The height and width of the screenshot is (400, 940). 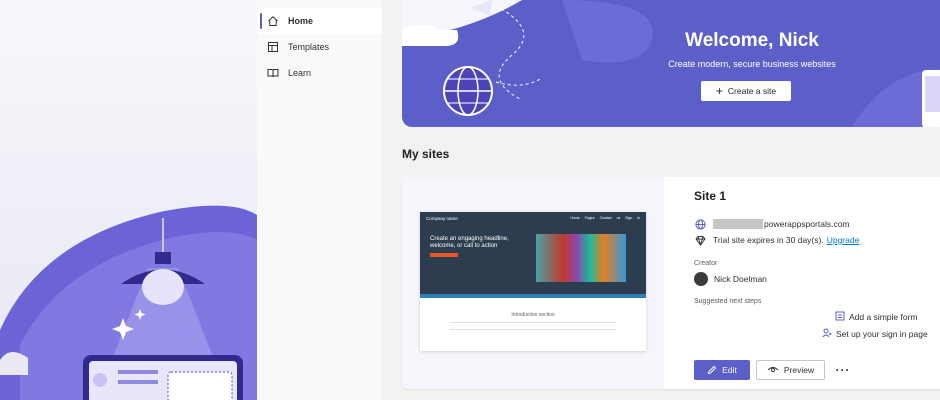 I want to click on welcome-subtitle: Create modern, secure business websites, so click(x=752, y=64).